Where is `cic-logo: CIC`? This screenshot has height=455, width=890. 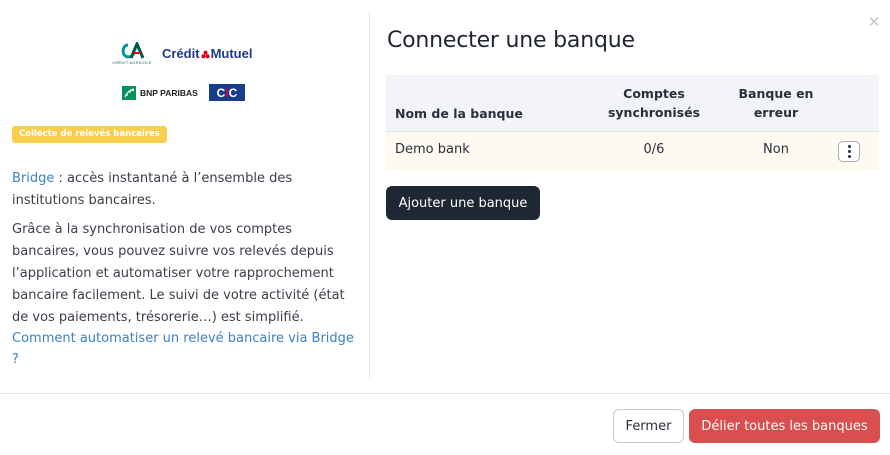 cic-logo: CIC is located at coordinates (227, 92).